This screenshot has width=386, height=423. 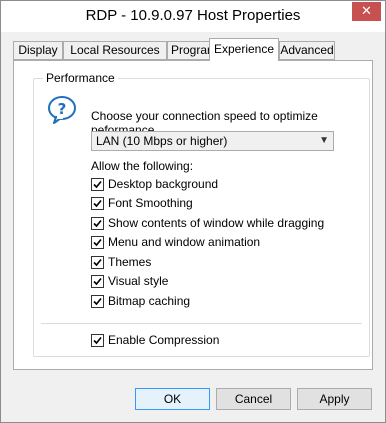 I want to click on option-show-window-contents: Show contents of window while dragging, so click(x=207, y=224).